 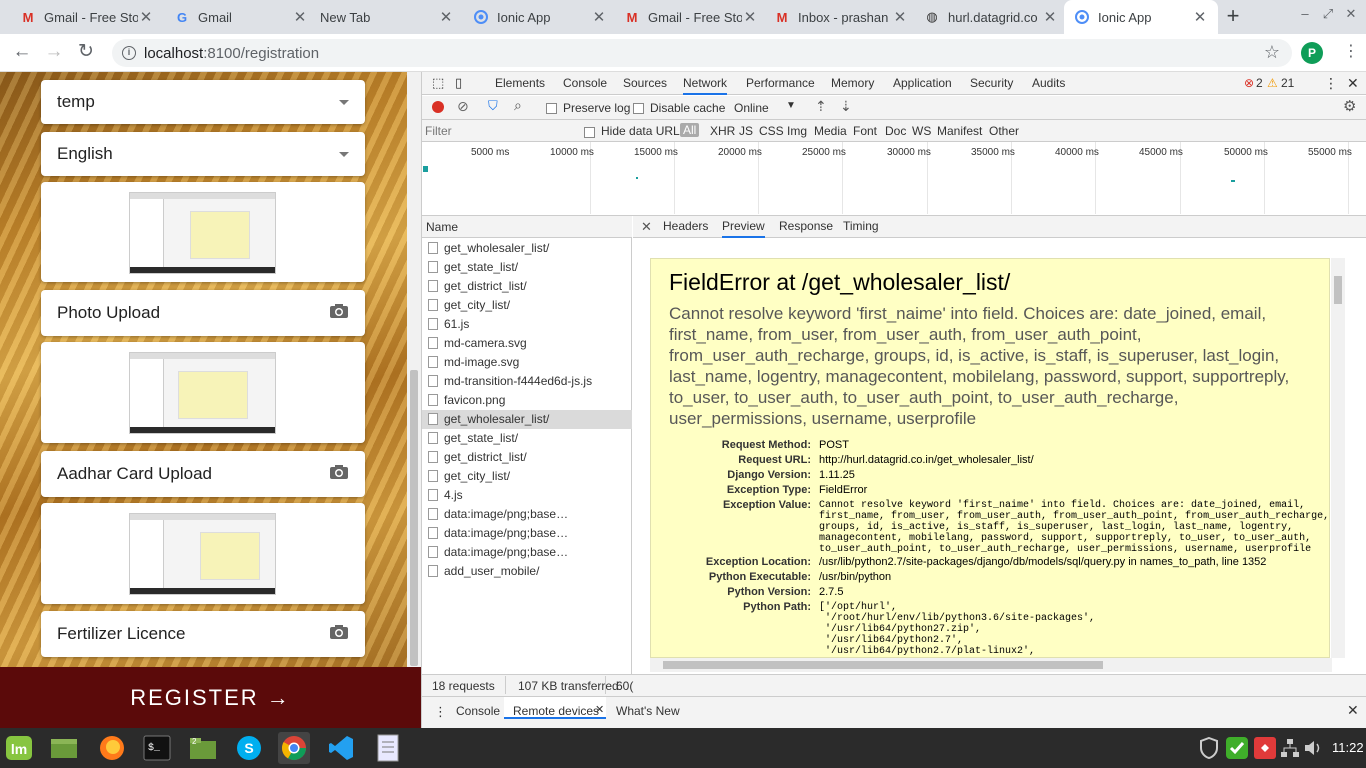 I want to click on tab-gmail-2: G Gmail ✕, so click(x=241, y=17).